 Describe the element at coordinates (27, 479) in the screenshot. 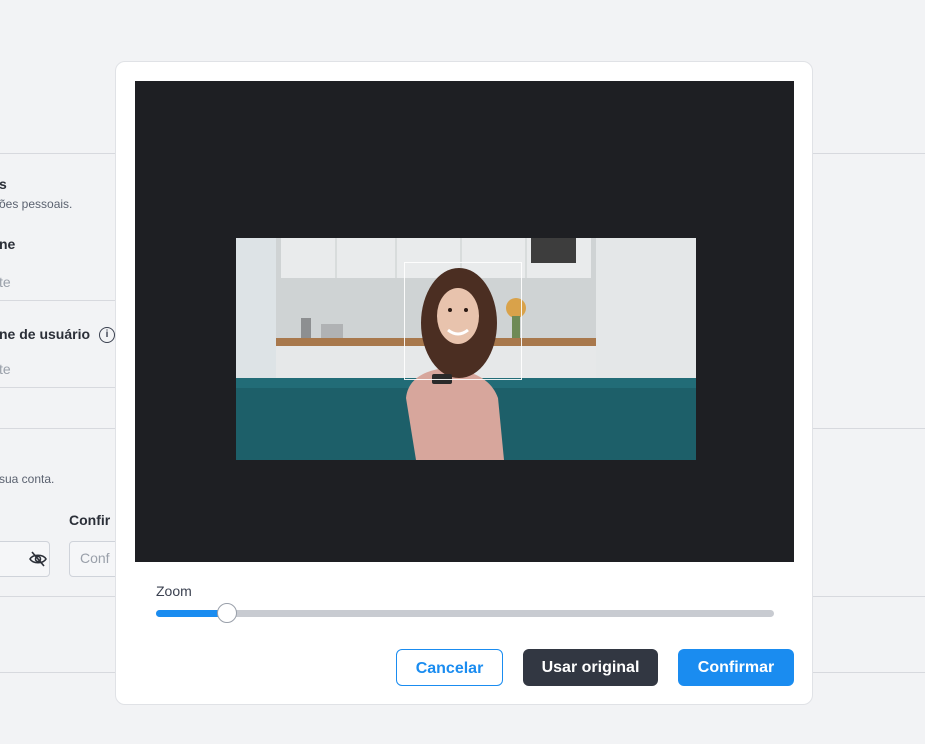

I see `section-subtitle: sua conta.` at that location.